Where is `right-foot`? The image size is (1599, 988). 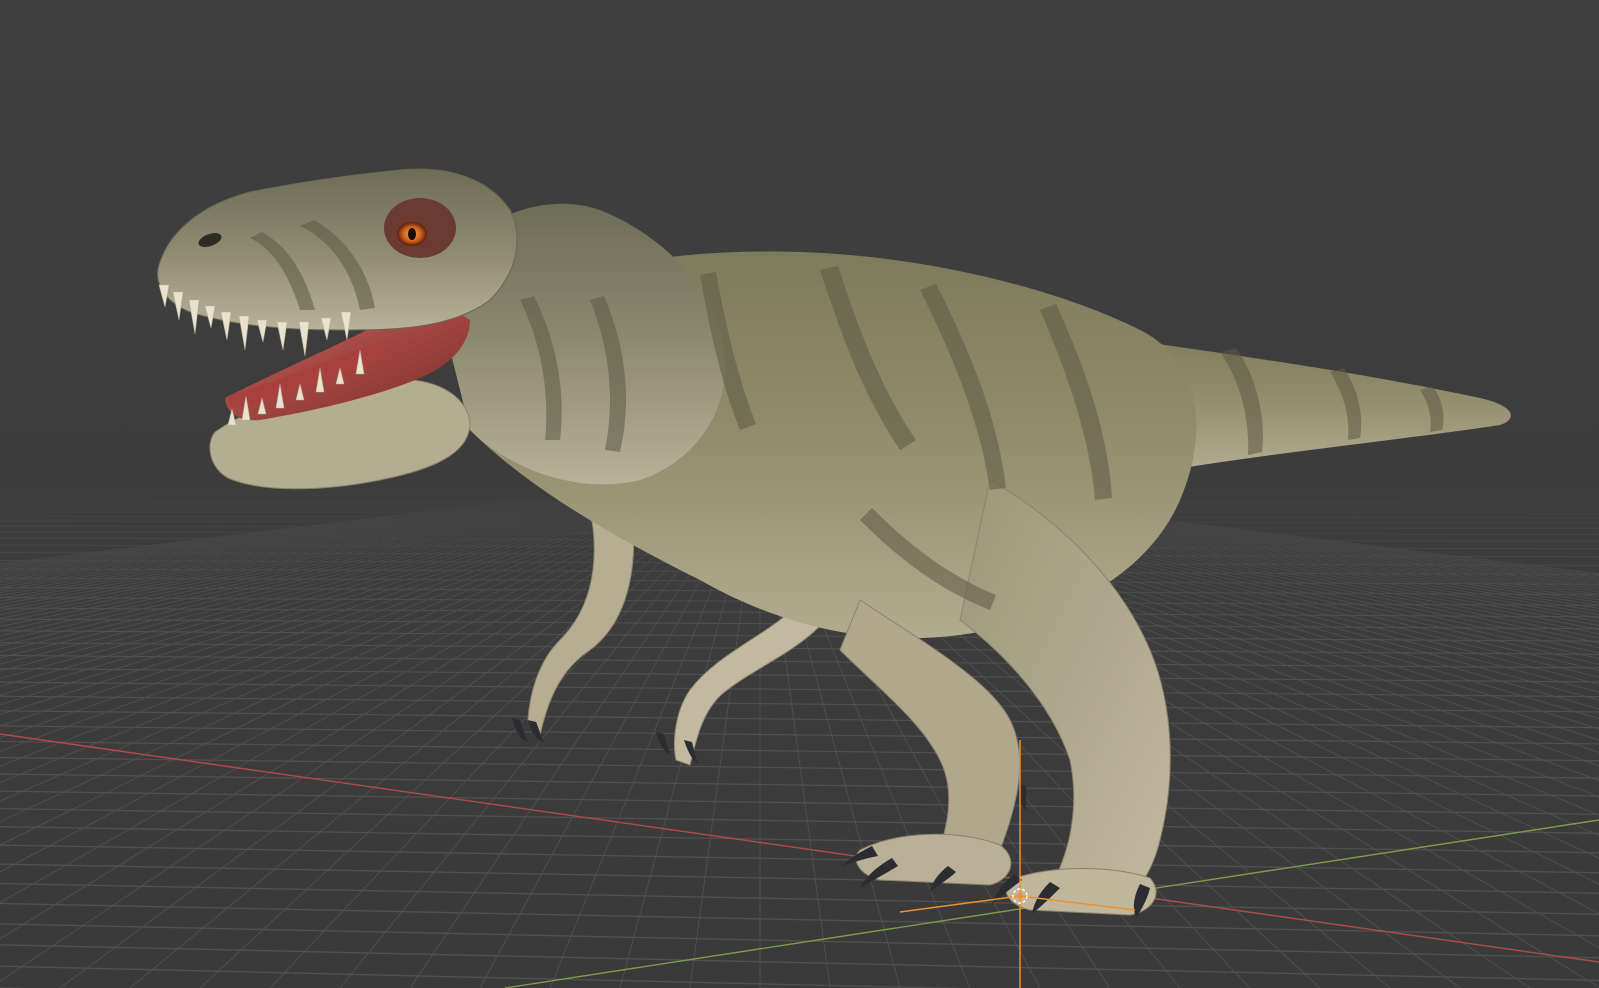
right-foot is located at coordinates (1081, 892).